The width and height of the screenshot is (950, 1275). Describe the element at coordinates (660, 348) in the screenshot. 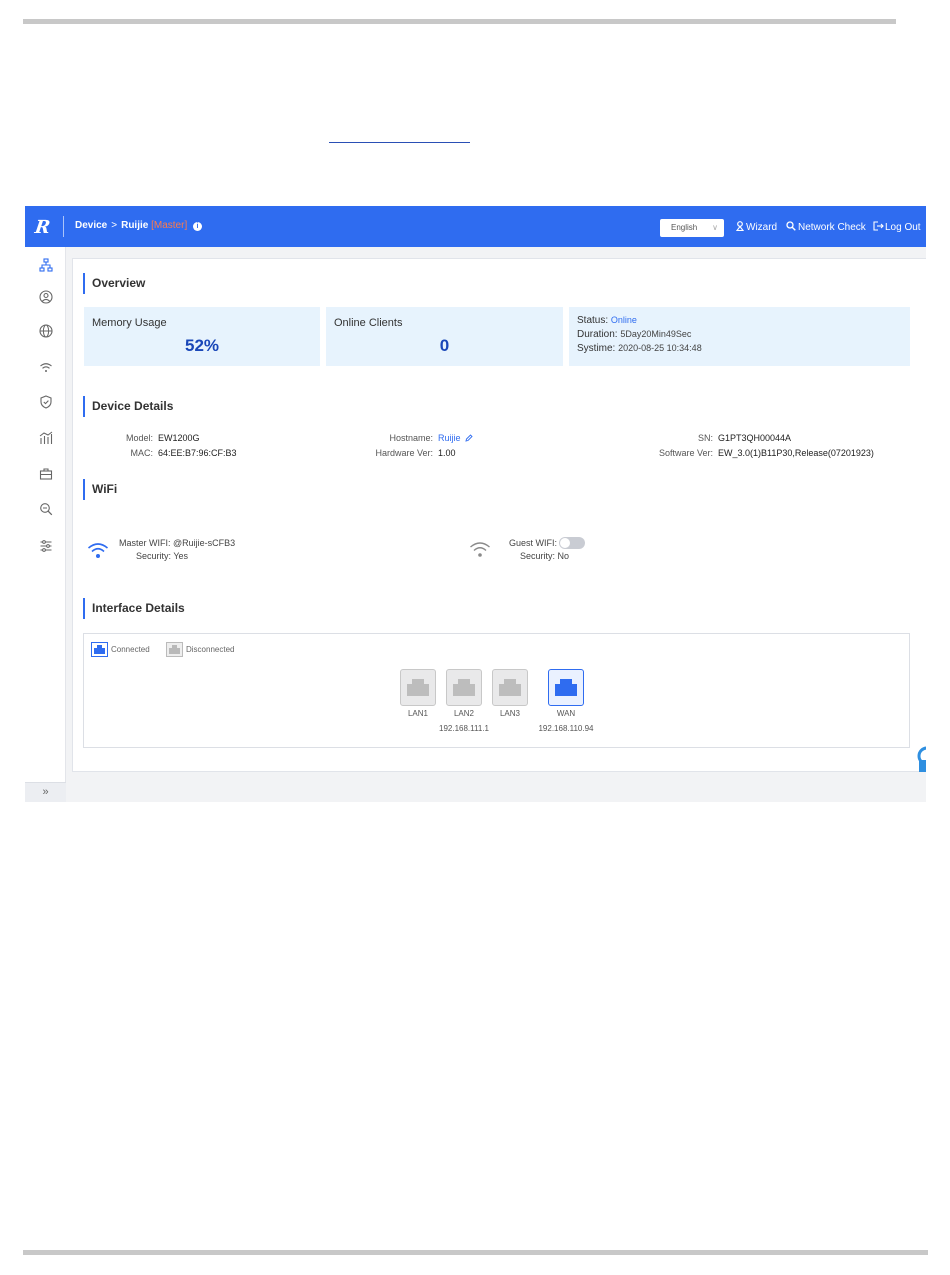

I see `systime-value: 2020-08-25 10:34:48` at that location.